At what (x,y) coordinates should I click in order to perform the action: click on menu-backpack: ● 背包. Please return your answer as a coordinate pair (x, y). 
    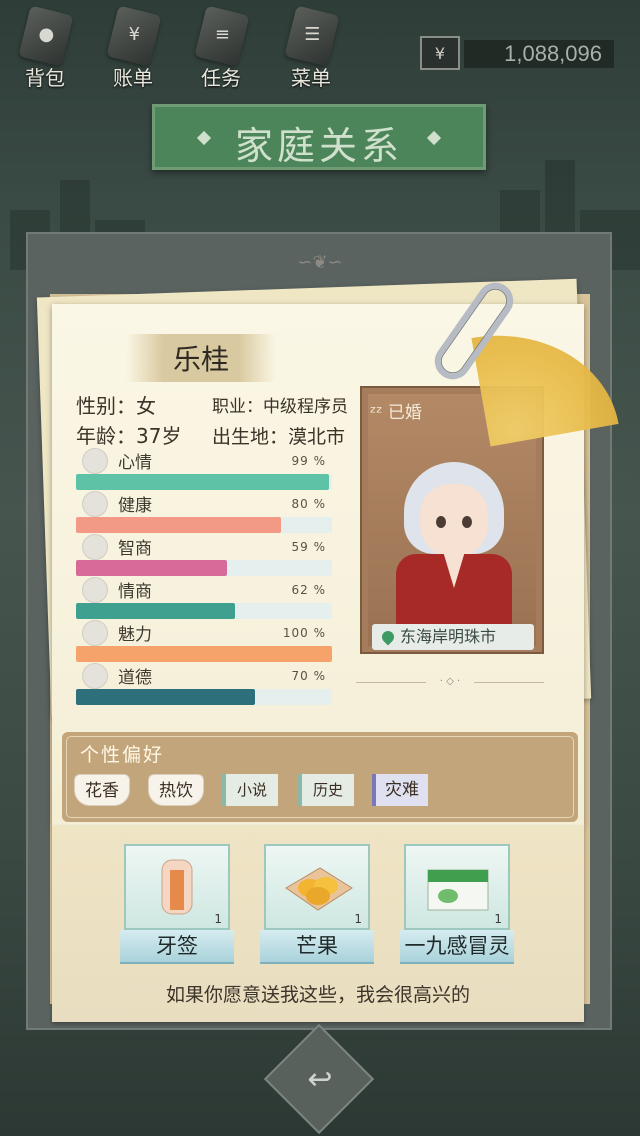
    Looking at the image, I should click on (45, 47).